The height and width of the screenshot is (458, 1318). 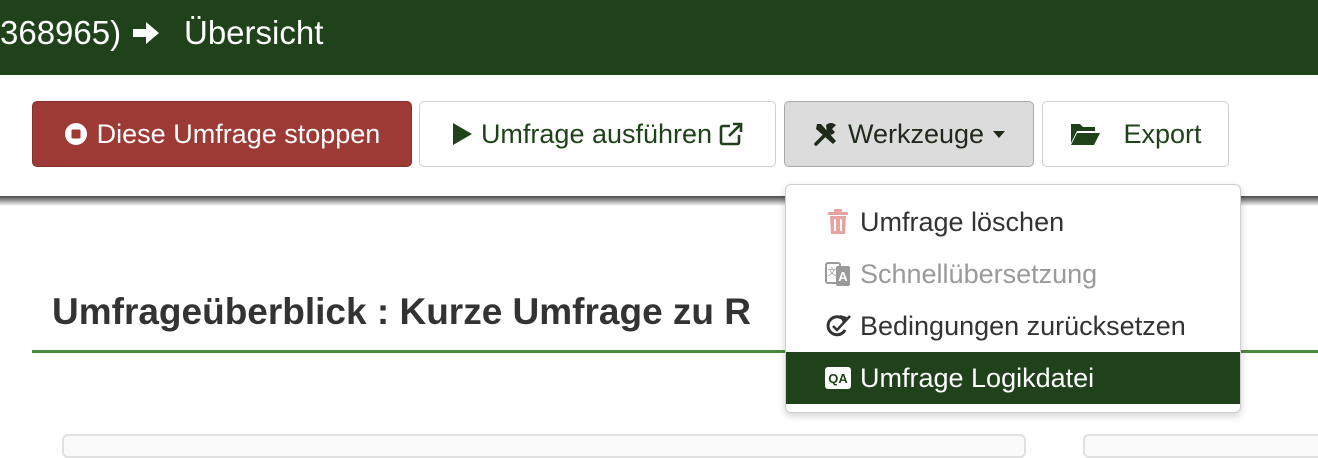 I want to click on caret-down-icon, so click(x=999, y=134).